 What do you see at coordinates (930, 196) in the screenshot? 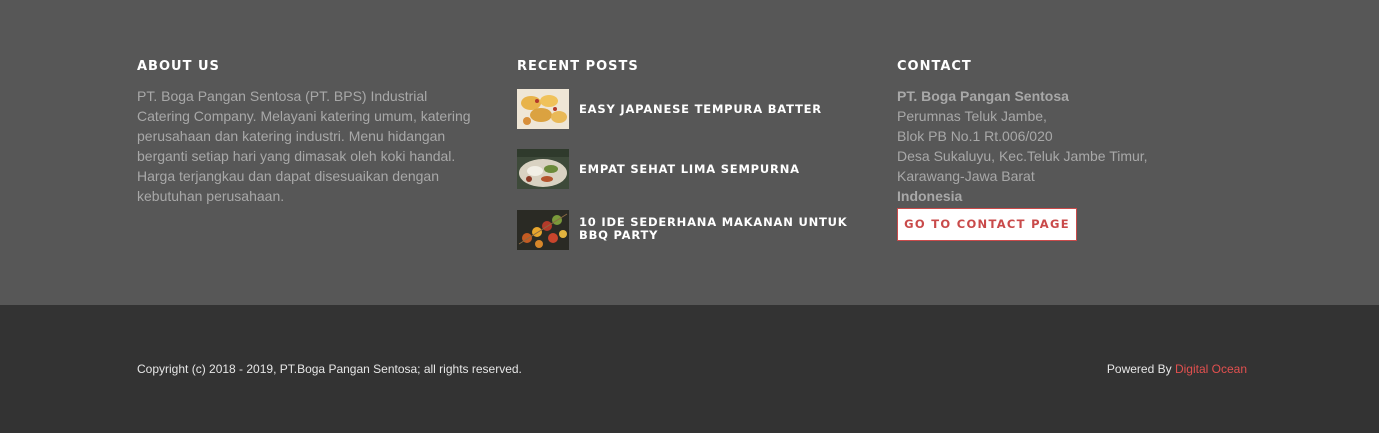
I see `country: Indonesia` at bounding box center [930, 196].